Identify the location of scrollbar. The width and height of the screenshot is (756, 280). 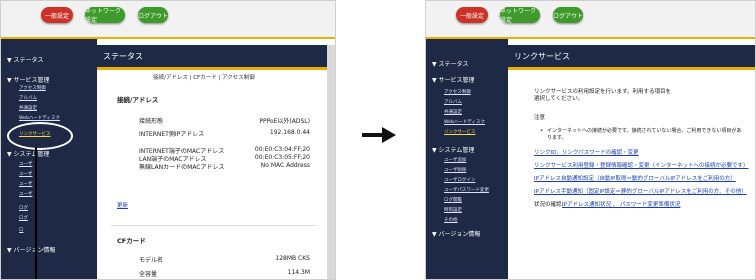
(331, 162).